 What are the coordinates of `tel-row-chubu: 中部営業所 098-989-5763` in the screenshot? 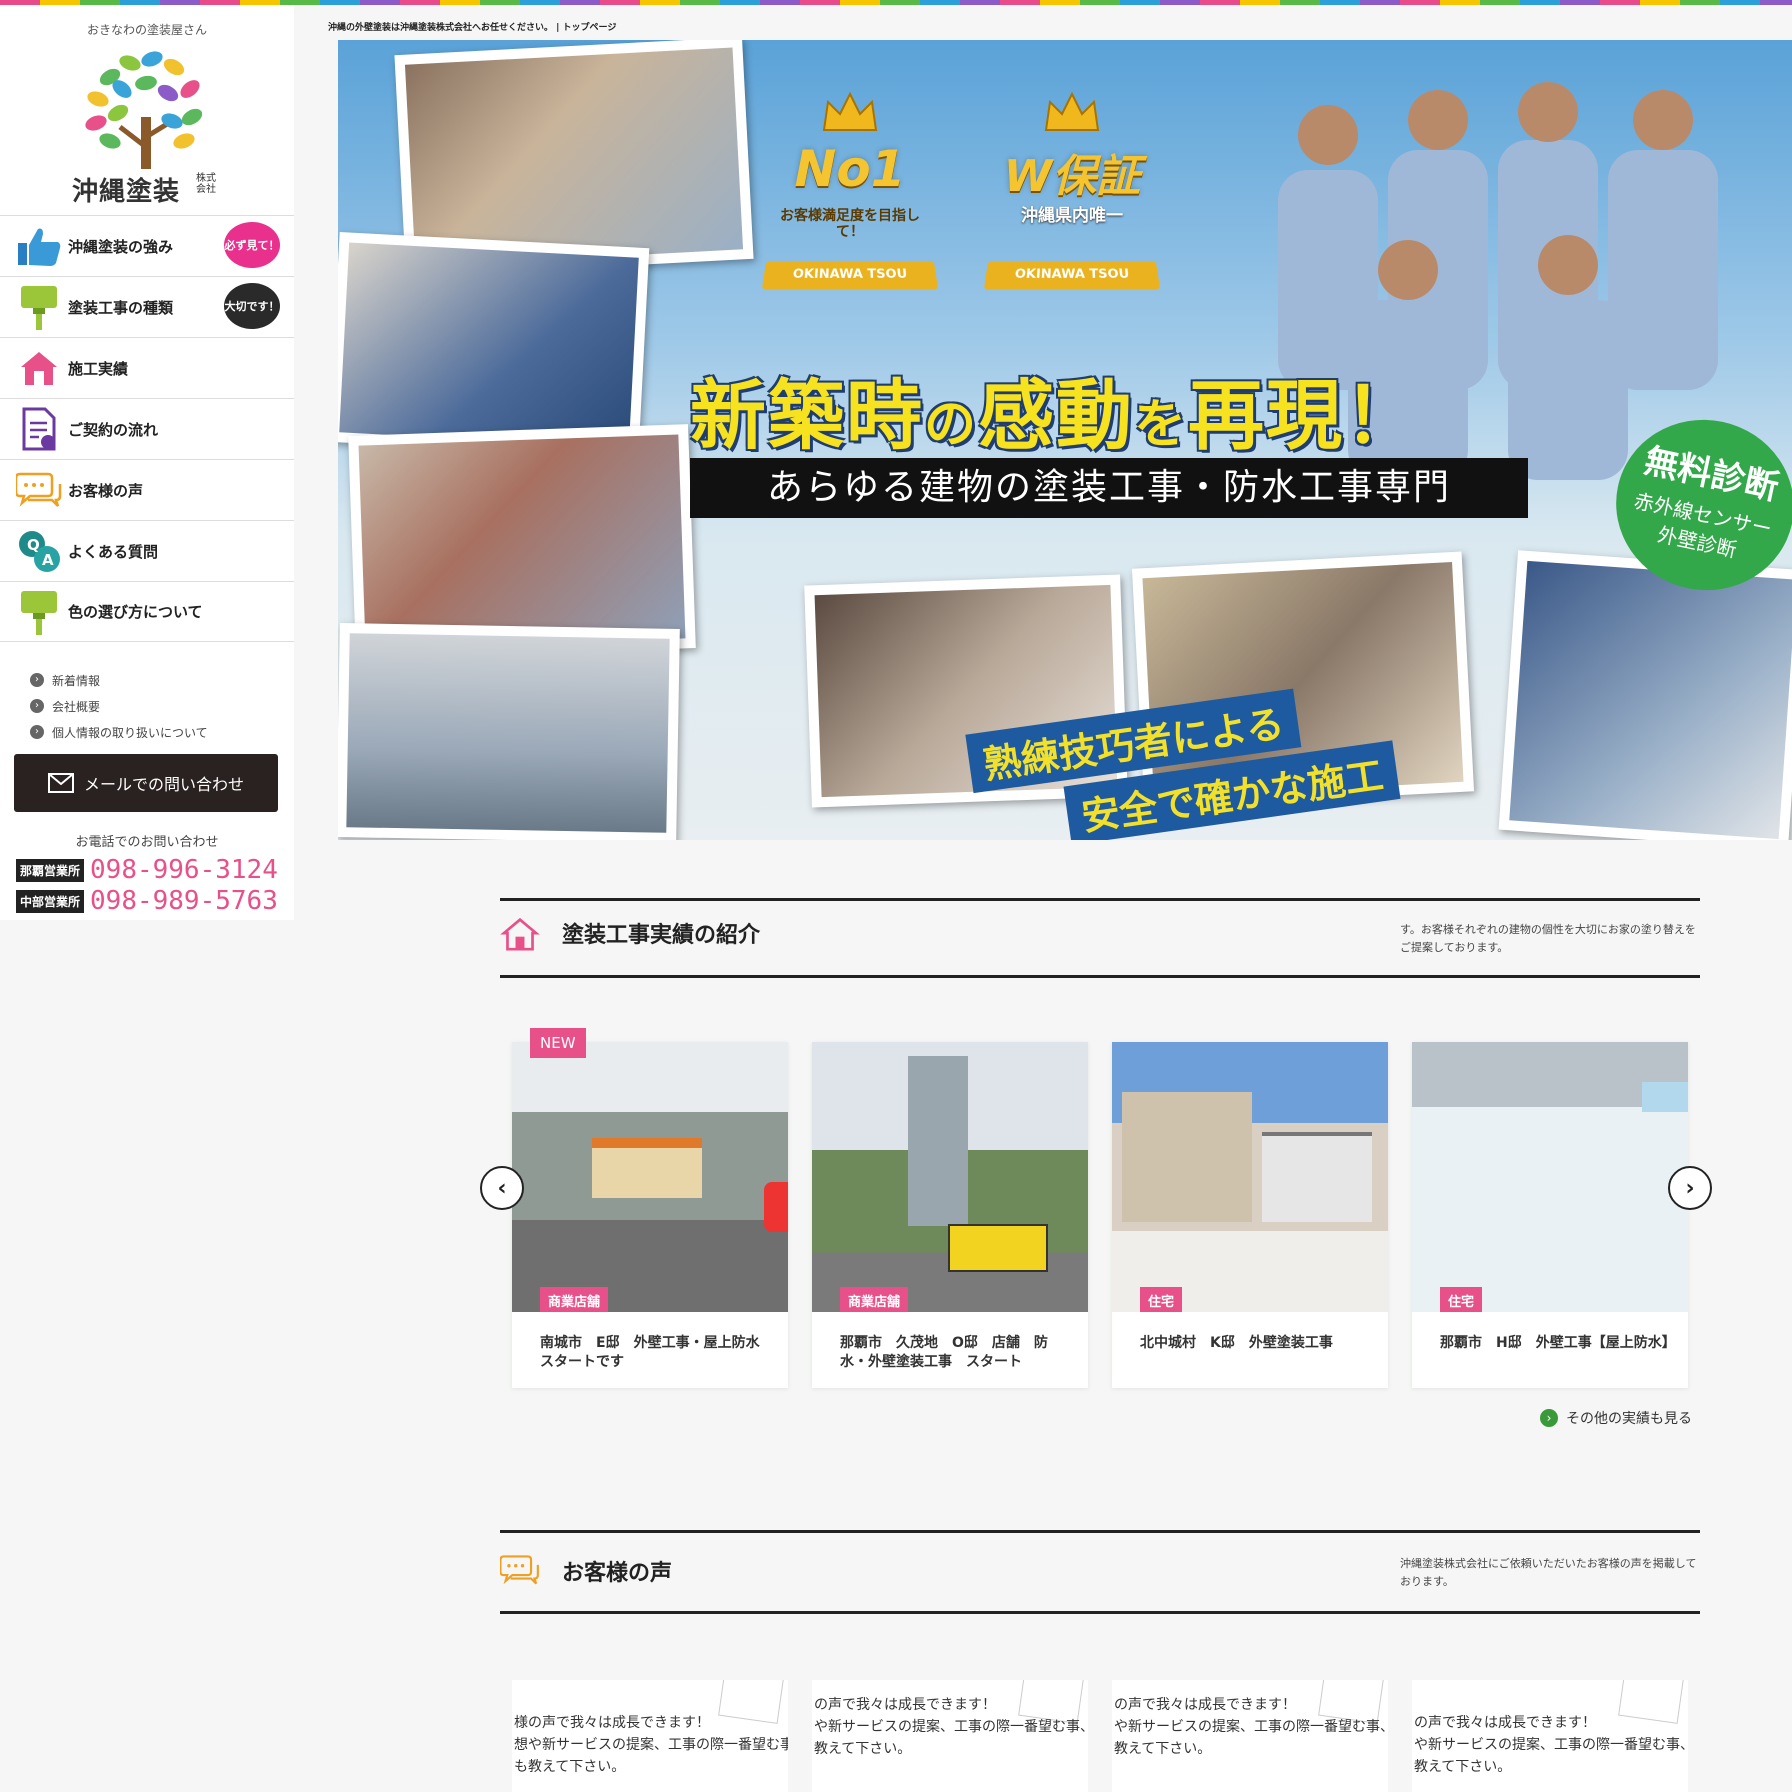 It's located at (147, 901).